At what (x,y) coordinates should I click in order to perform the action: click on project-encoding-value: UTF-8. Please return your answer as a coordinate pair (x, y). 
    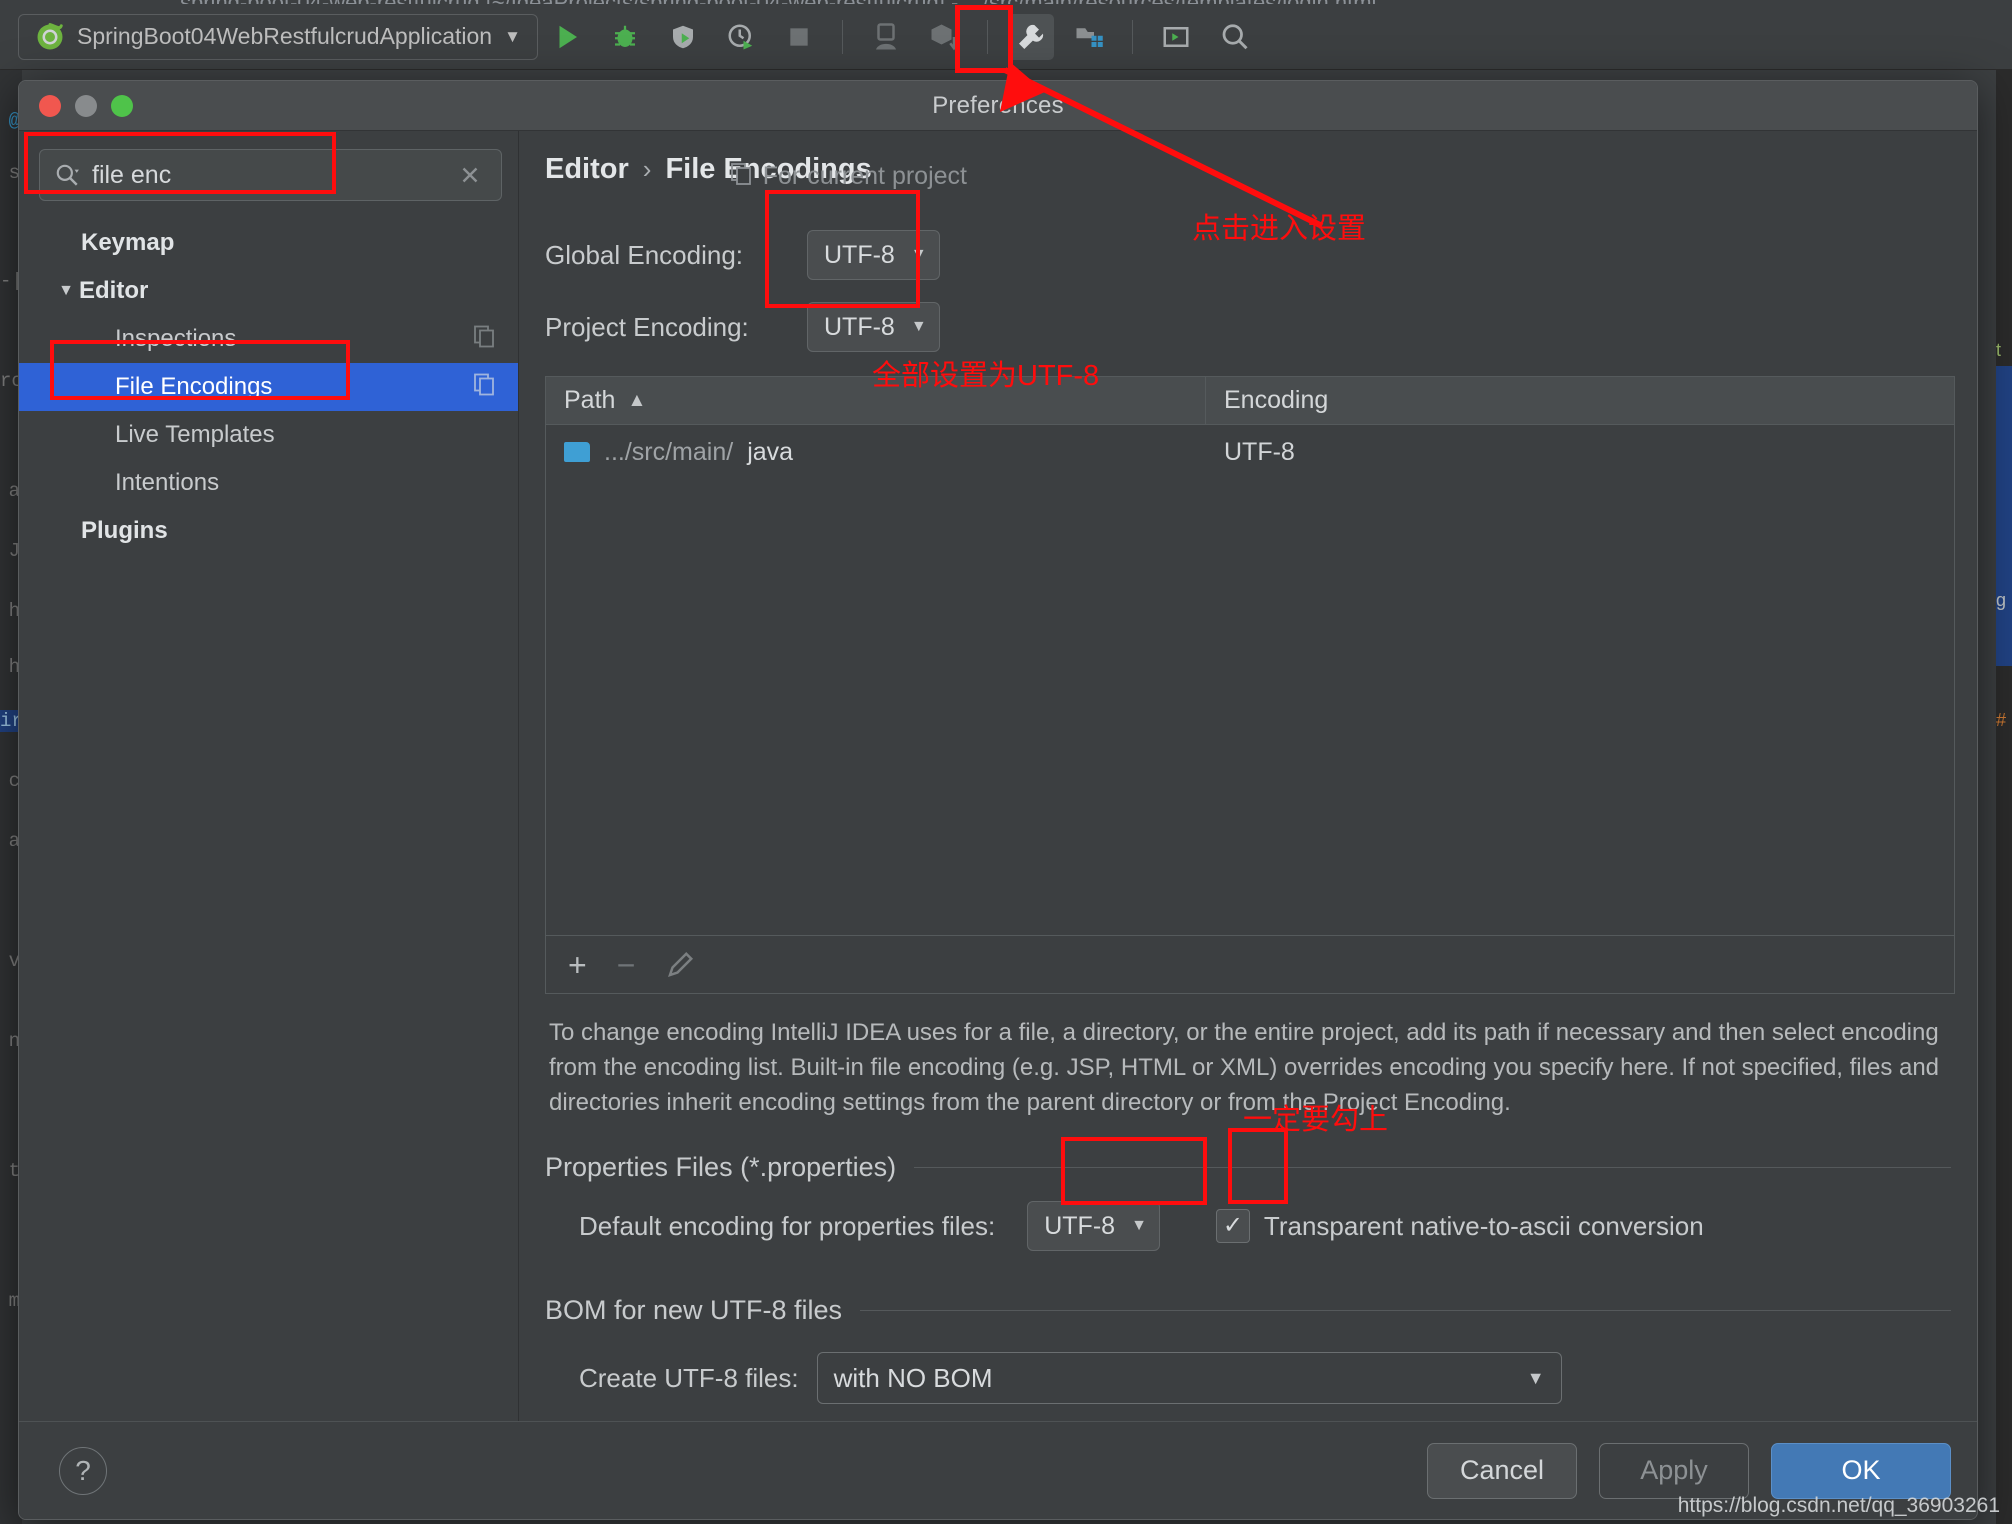
    Looking at the image, I should click on (859, 326).